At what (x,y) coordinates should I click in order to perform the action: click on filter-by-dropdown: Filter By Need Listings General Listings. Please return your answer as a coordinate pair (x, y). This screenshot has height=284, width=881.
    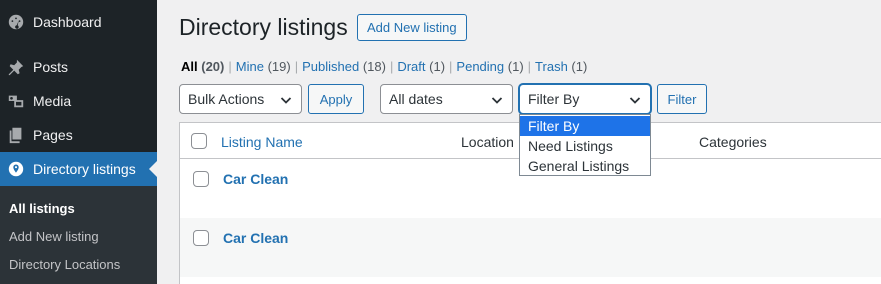
    Looking at the image, I should click on (585, 145).